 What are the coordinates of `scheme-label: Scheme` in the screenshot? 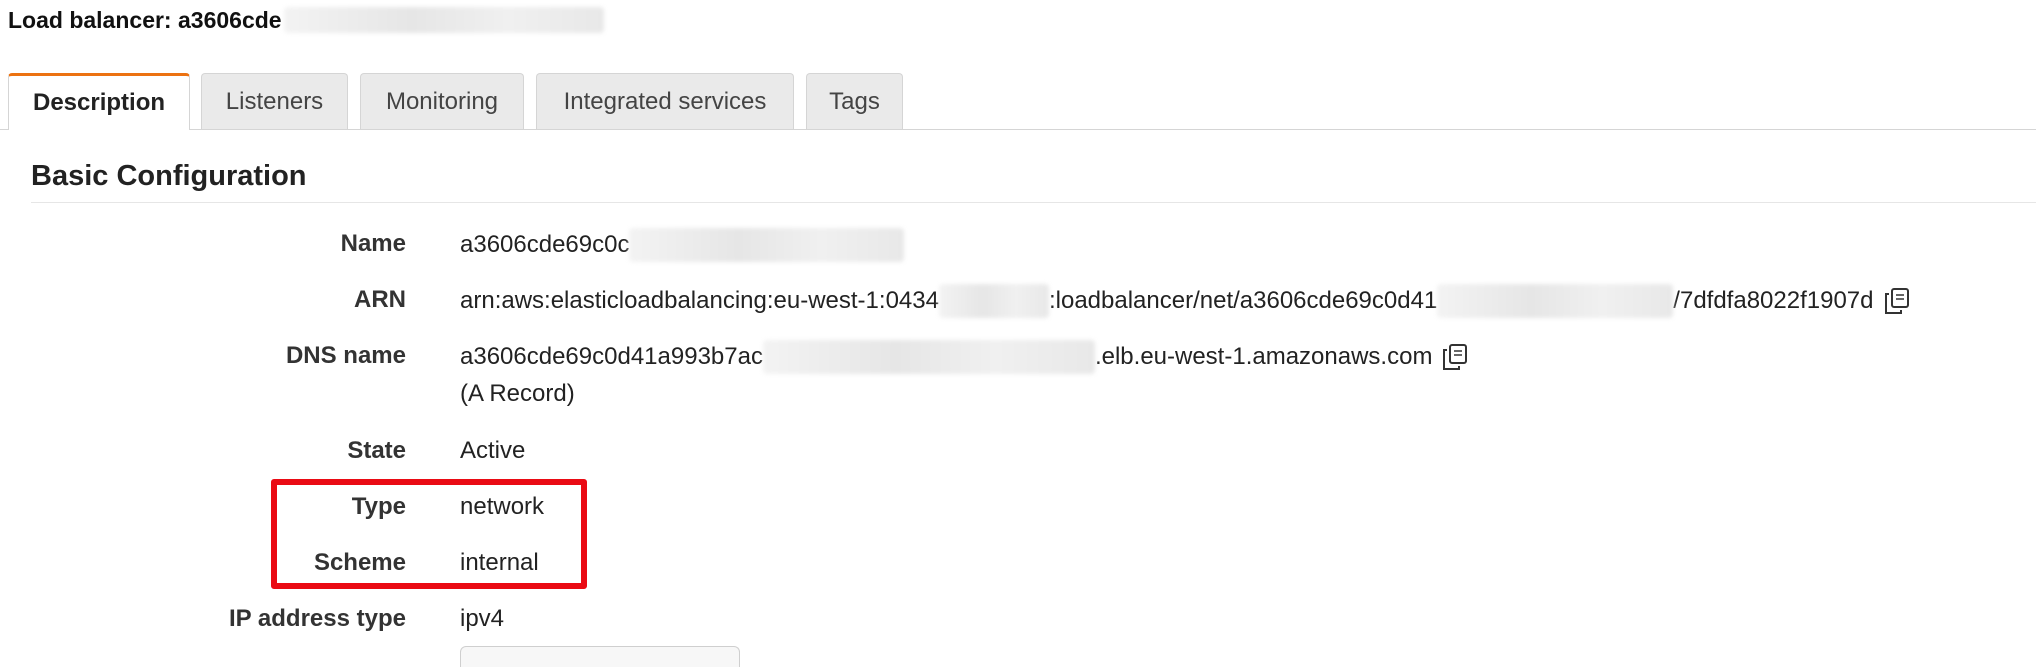 It's located at (359, 562).